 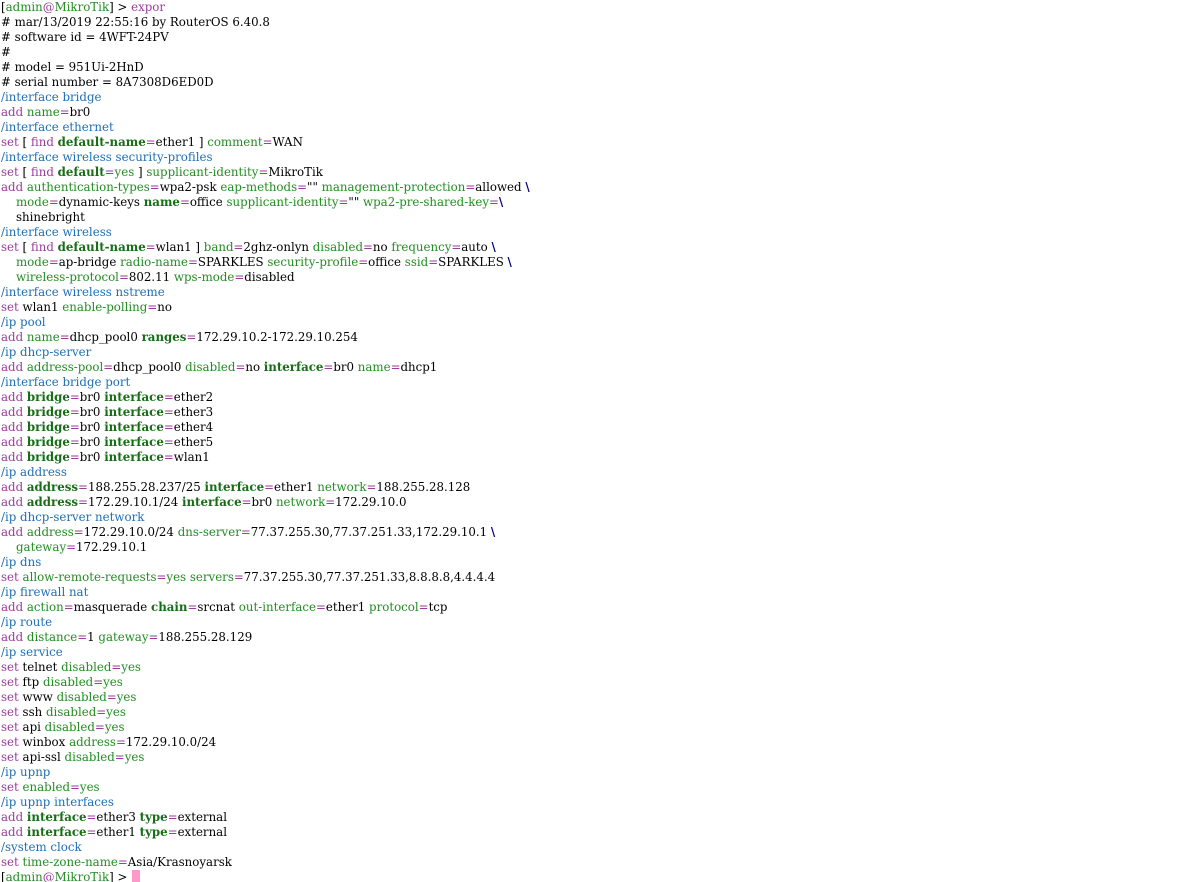 I want to click on terminal-line: /interface wireless nstreme, so click(x=595, y=292).